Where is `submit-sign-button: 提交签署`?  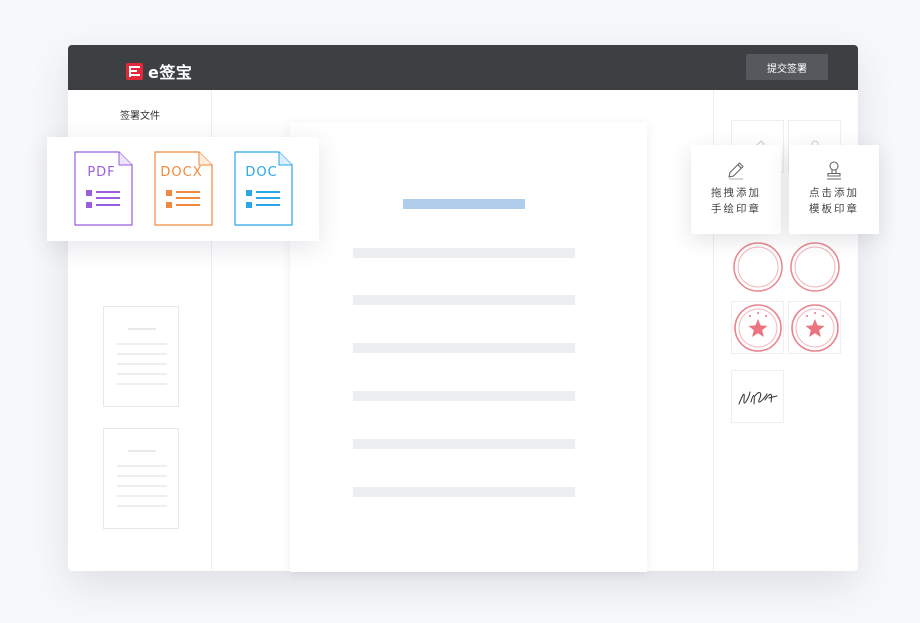 submit-sign-button: 提交签署 is located at coordinates (787, 67).